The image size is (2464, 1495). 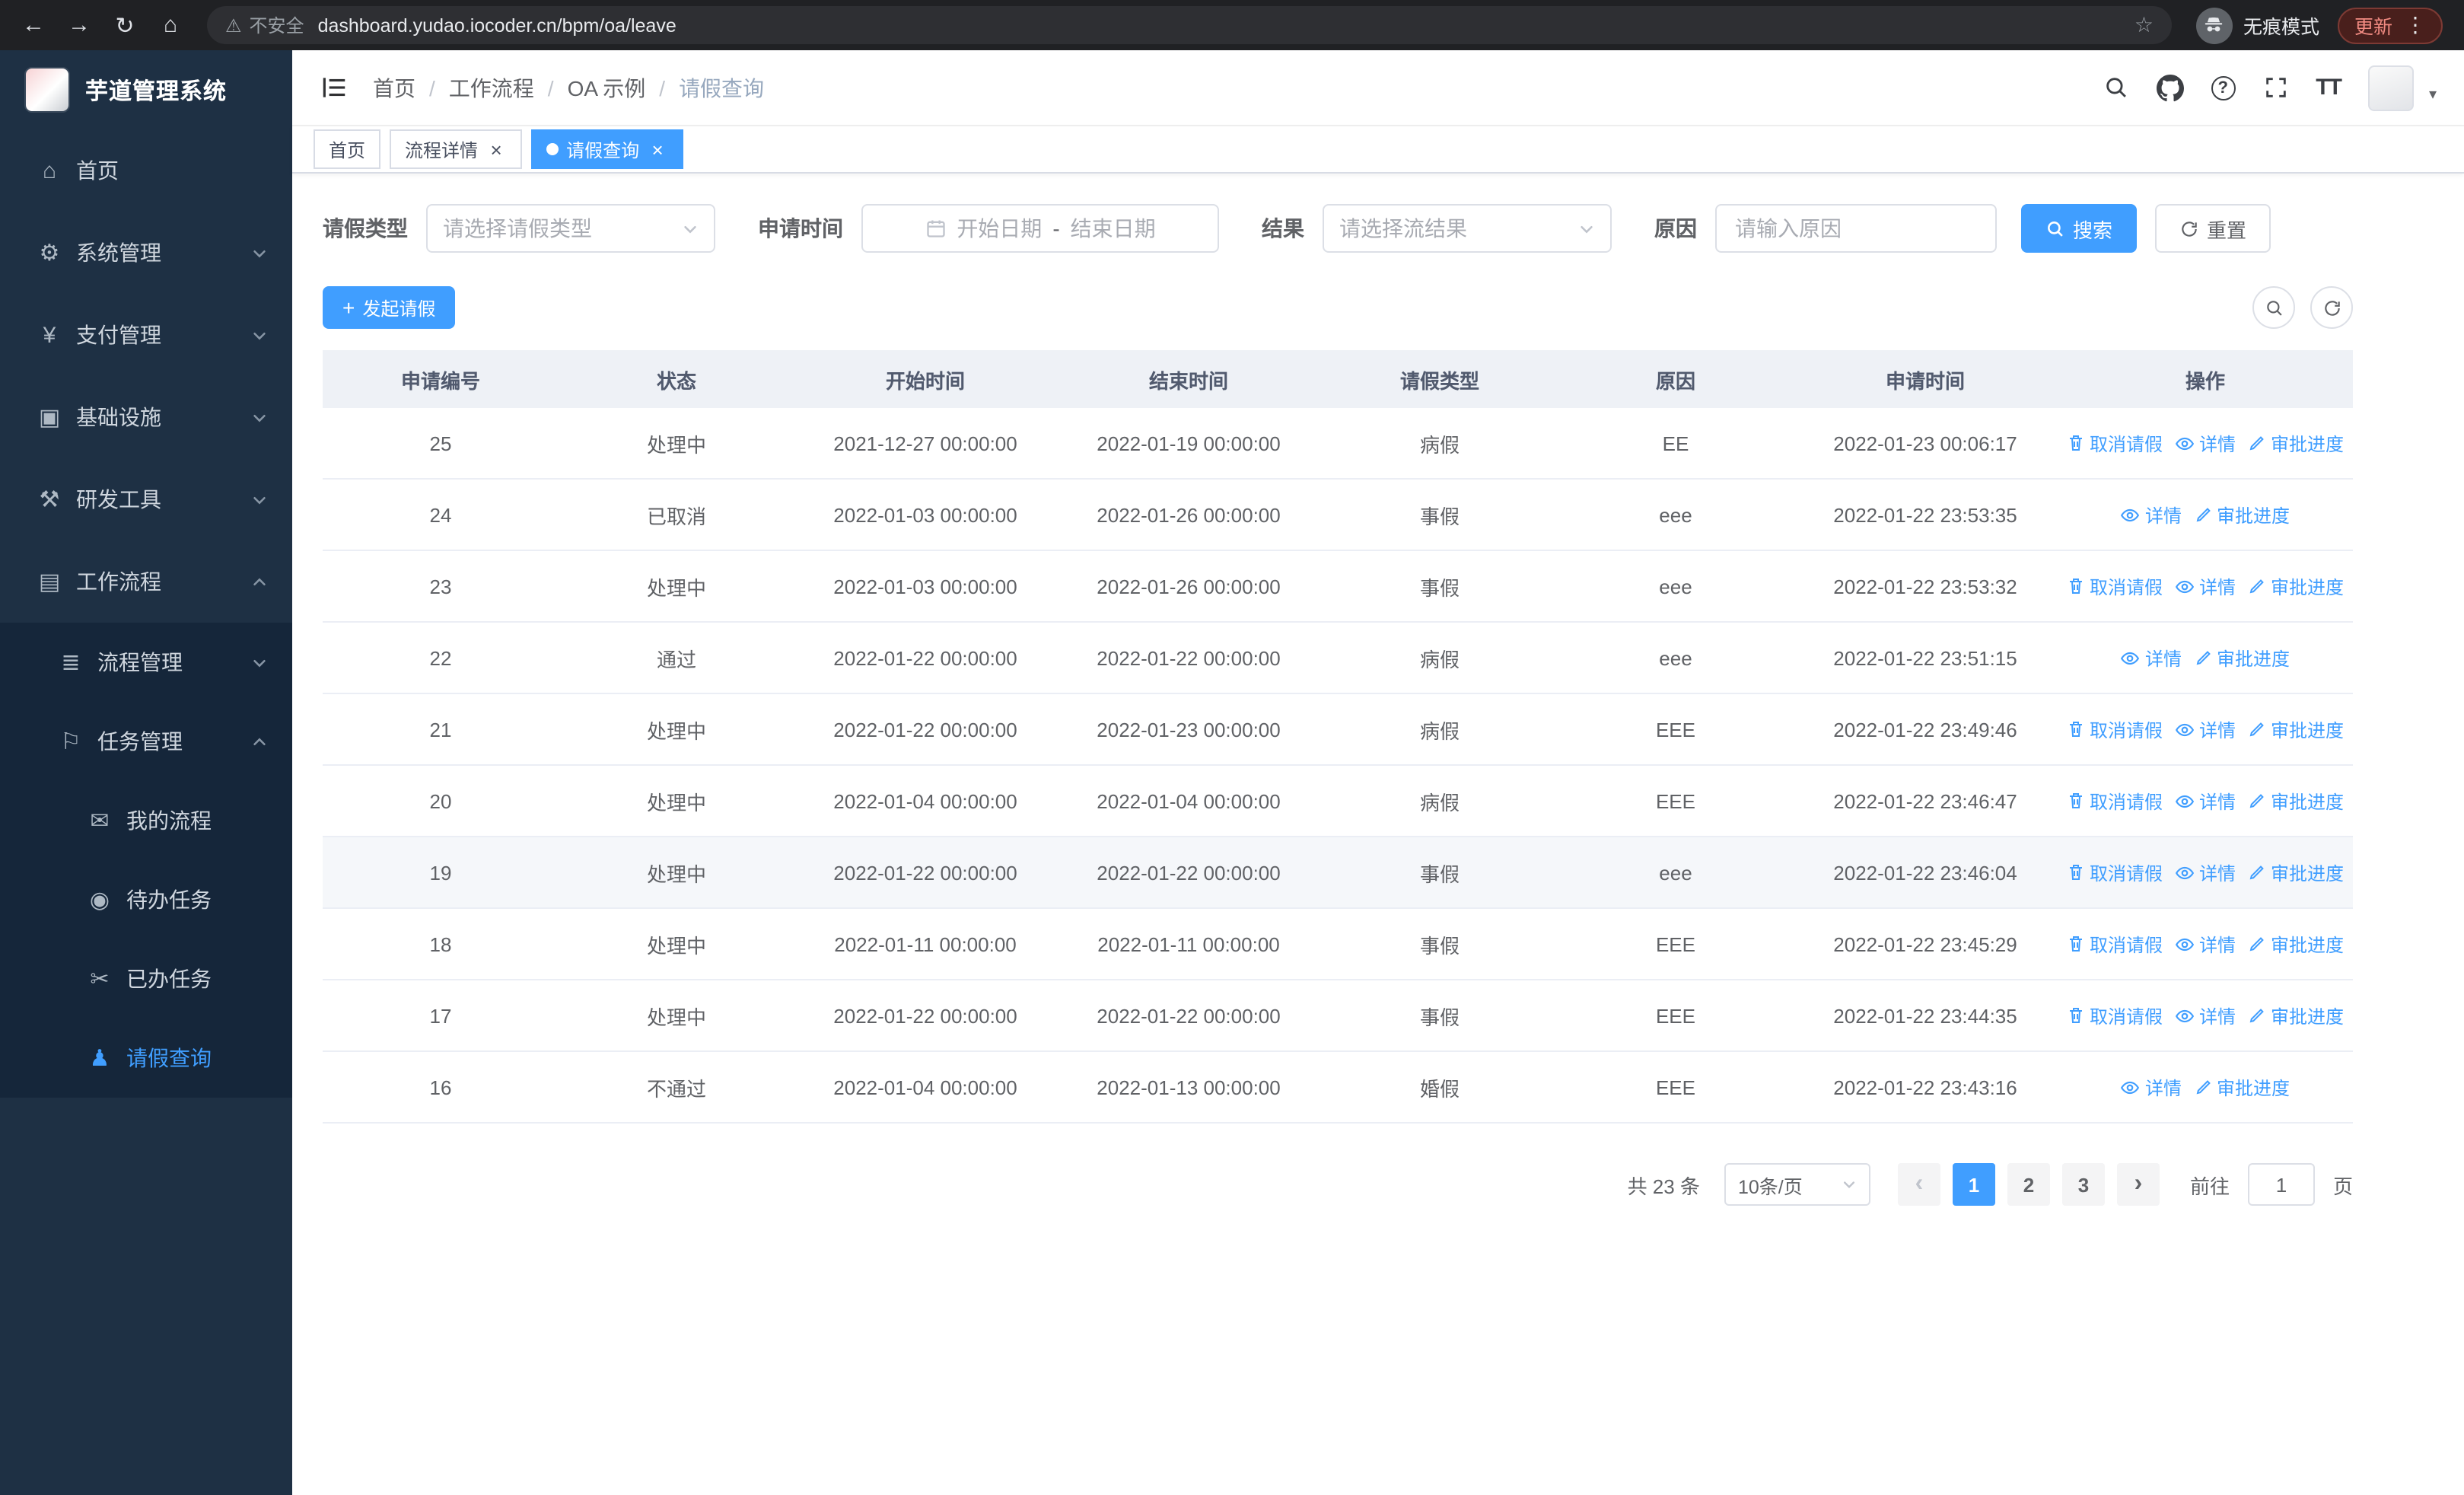 What do you see at coordinates (1973, 1184) in the screenshot?
I see `page-button-1: 1` at bounding box center [1973, 1184].